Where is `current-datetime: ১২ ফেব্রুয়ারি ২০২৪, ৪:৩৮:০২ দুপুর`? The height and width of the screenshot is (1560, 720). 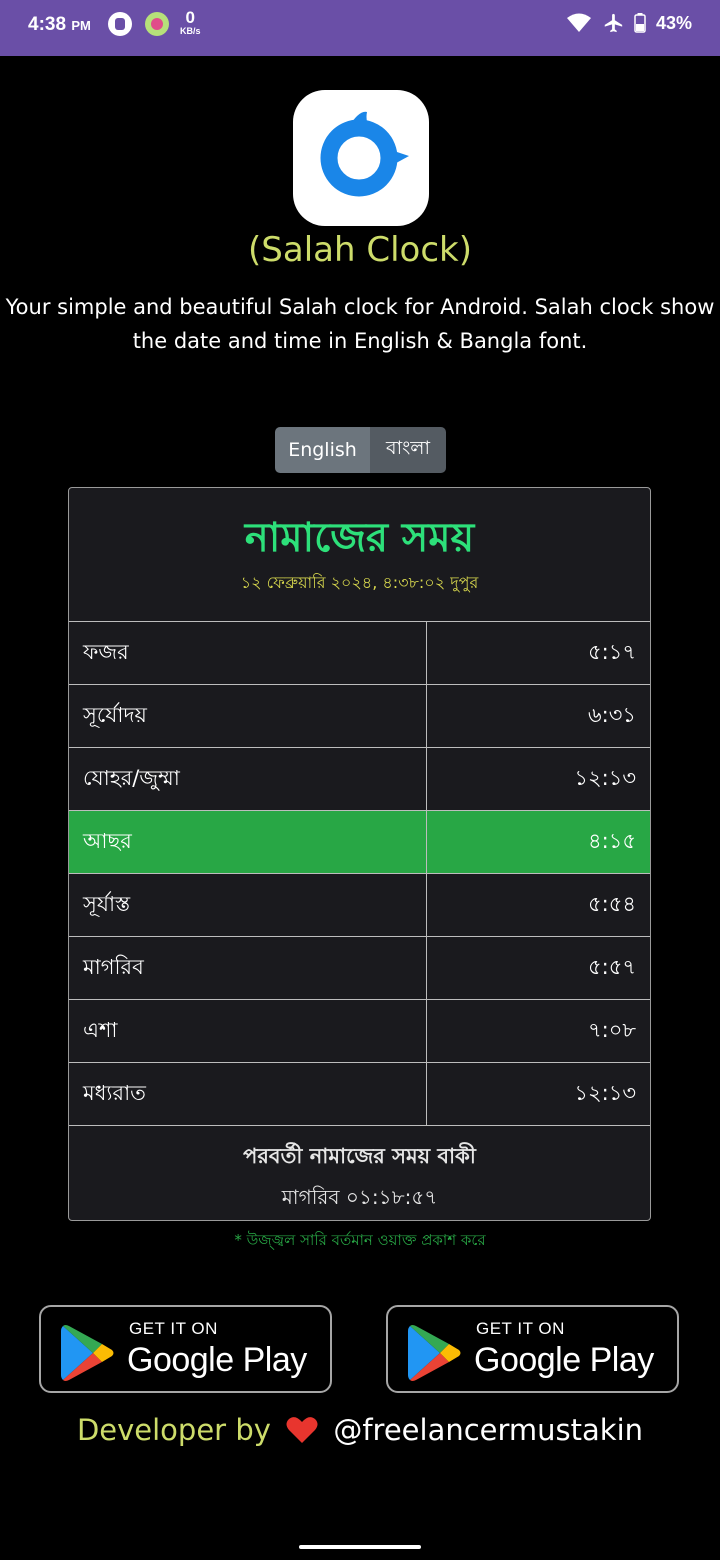 current-datetime: ১২ ফেব্রুয়ারি ২০২৪, ৪:৩৮:০২ দুপুর is located at coordinates (359, 582).